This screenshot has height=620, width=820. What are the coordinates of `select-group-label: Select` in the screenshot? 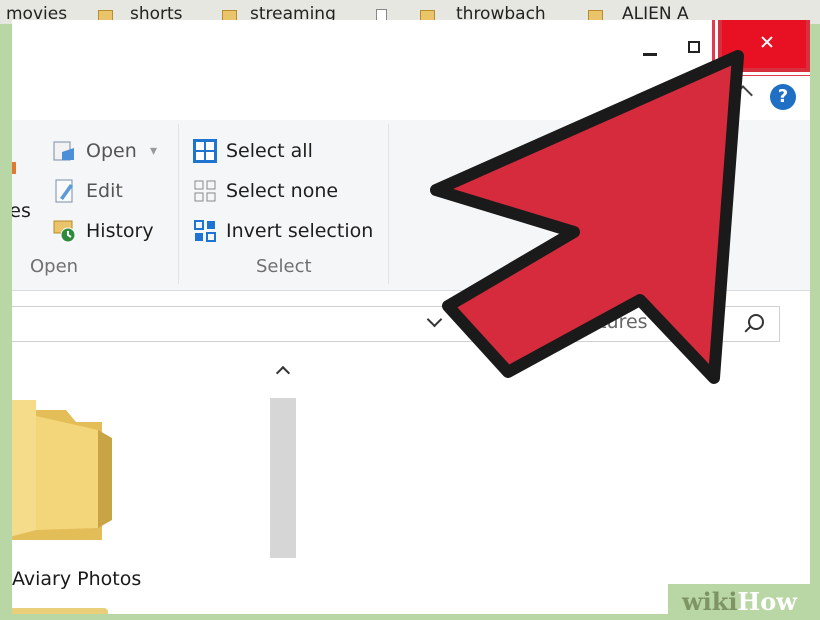 It's located at (284, 266).